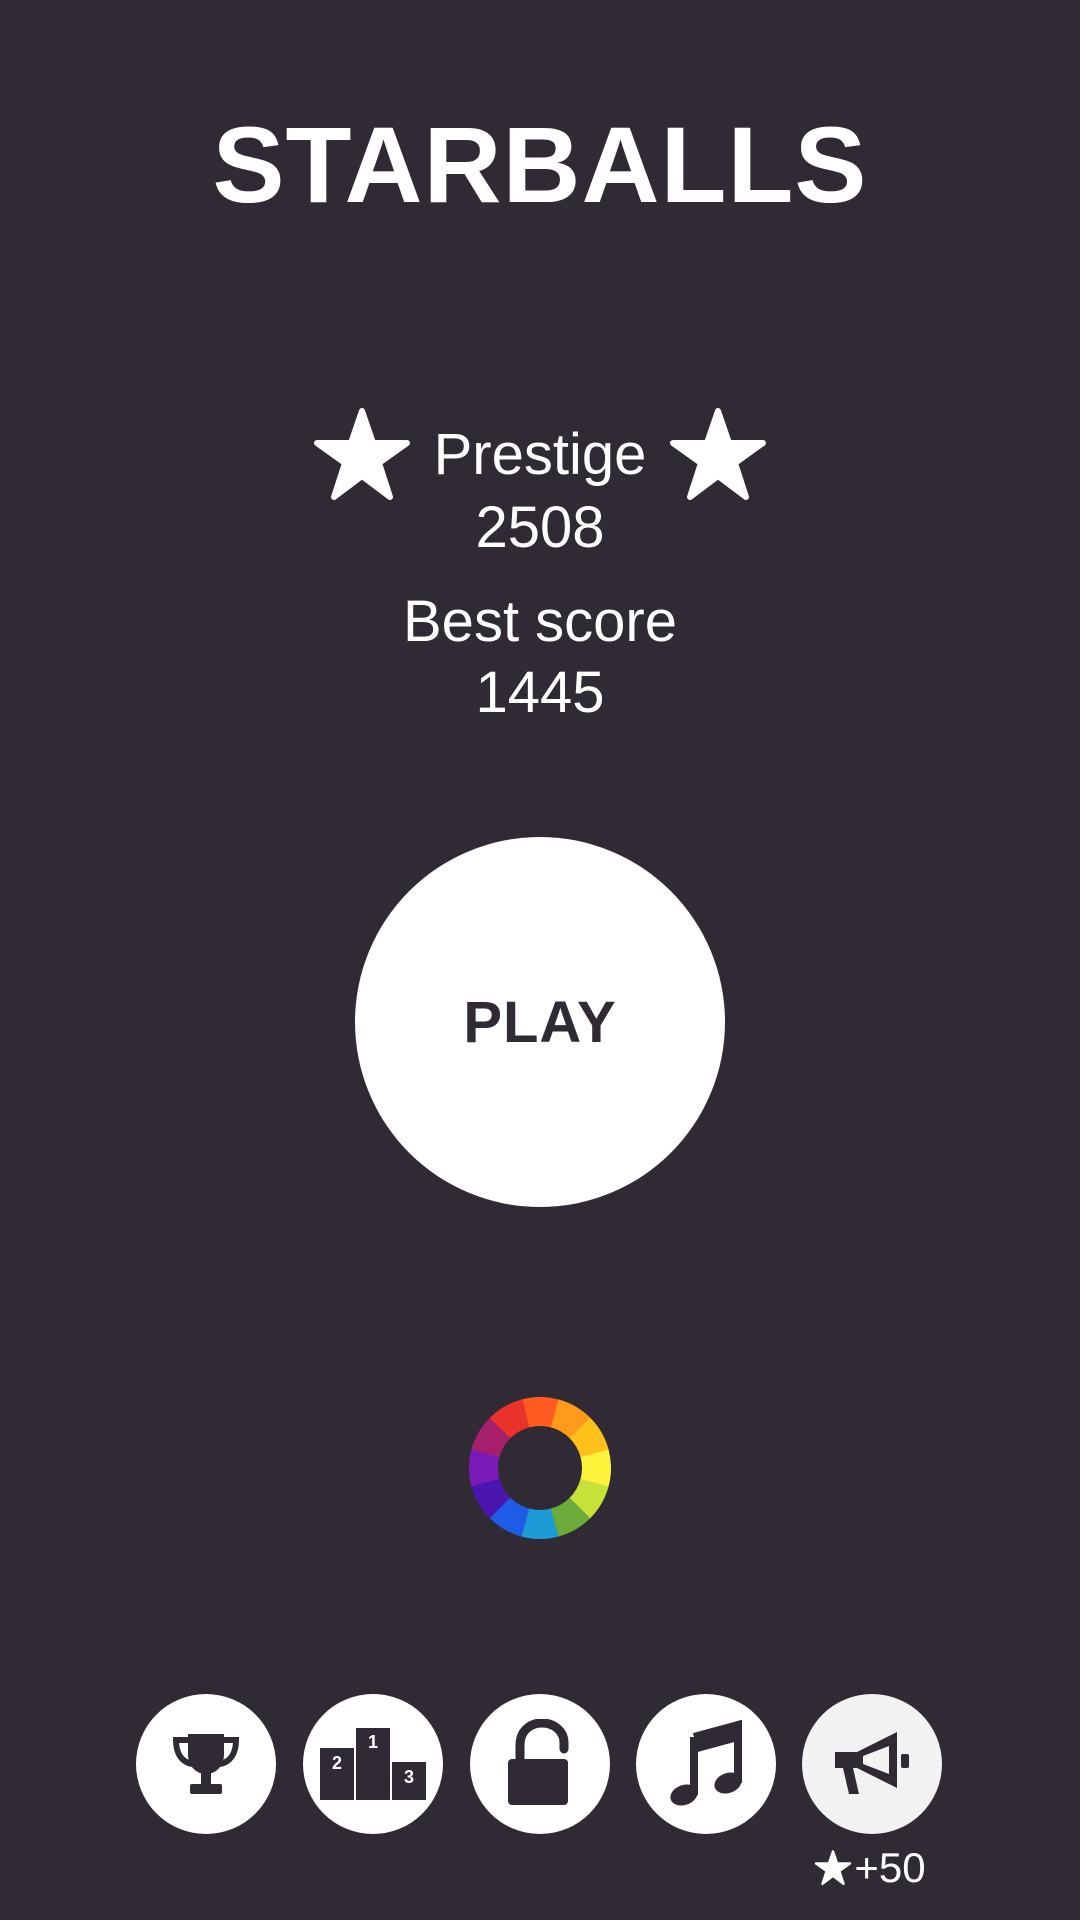 This screenshot has height=1920, width=1080. What do you see at coordinates (409, 1777) in the screenshot?
I see `podium-third-place: 3` at bounding box center [409, 1777].